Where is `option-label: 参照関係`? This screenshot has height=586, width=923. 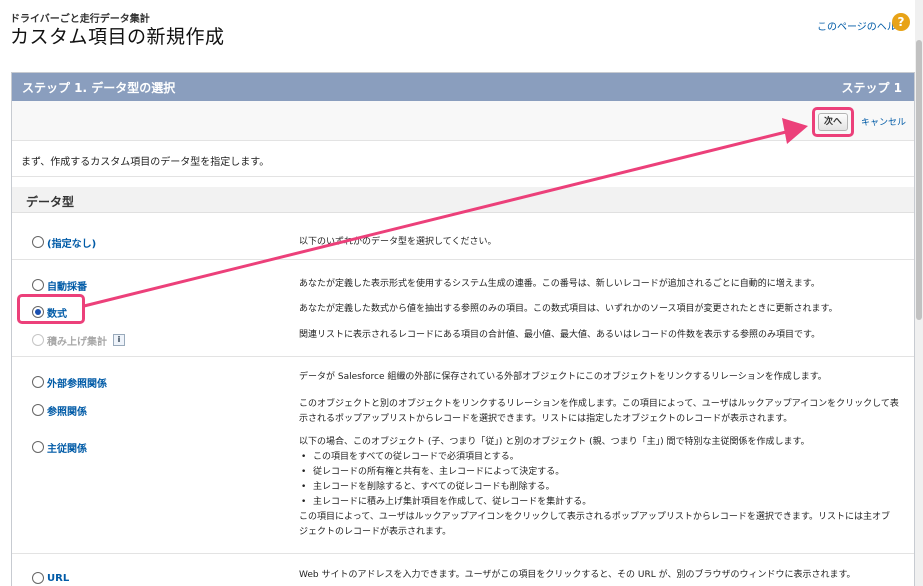
option-label: 参照関係 is located at coordinates (67, 410).